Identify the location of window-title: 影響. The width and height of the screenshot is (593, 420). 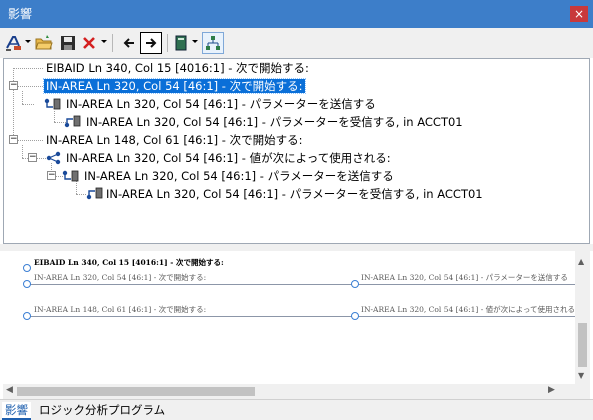
(20, 14).